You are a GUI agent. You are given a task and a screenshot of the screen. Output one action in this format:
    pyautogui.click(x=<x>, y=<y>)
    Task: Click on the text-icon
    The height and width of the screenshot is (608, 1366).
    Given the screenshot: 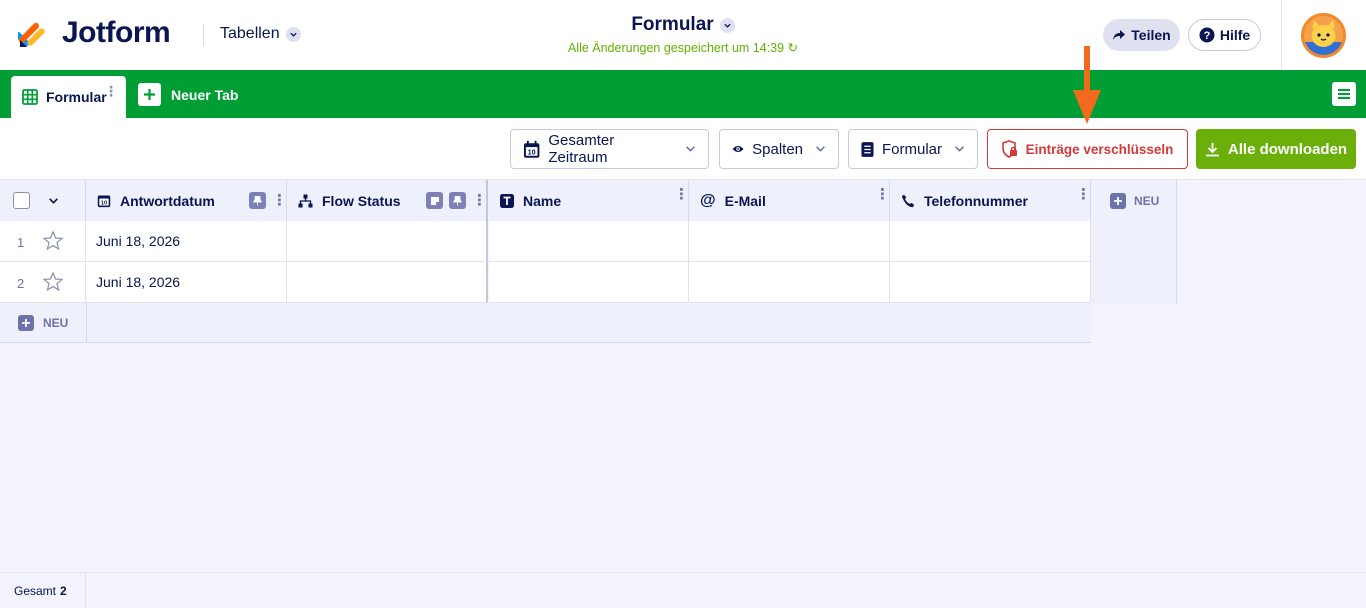 What is the action you would take?
    pyautogui.click(x=507, y=200)
    